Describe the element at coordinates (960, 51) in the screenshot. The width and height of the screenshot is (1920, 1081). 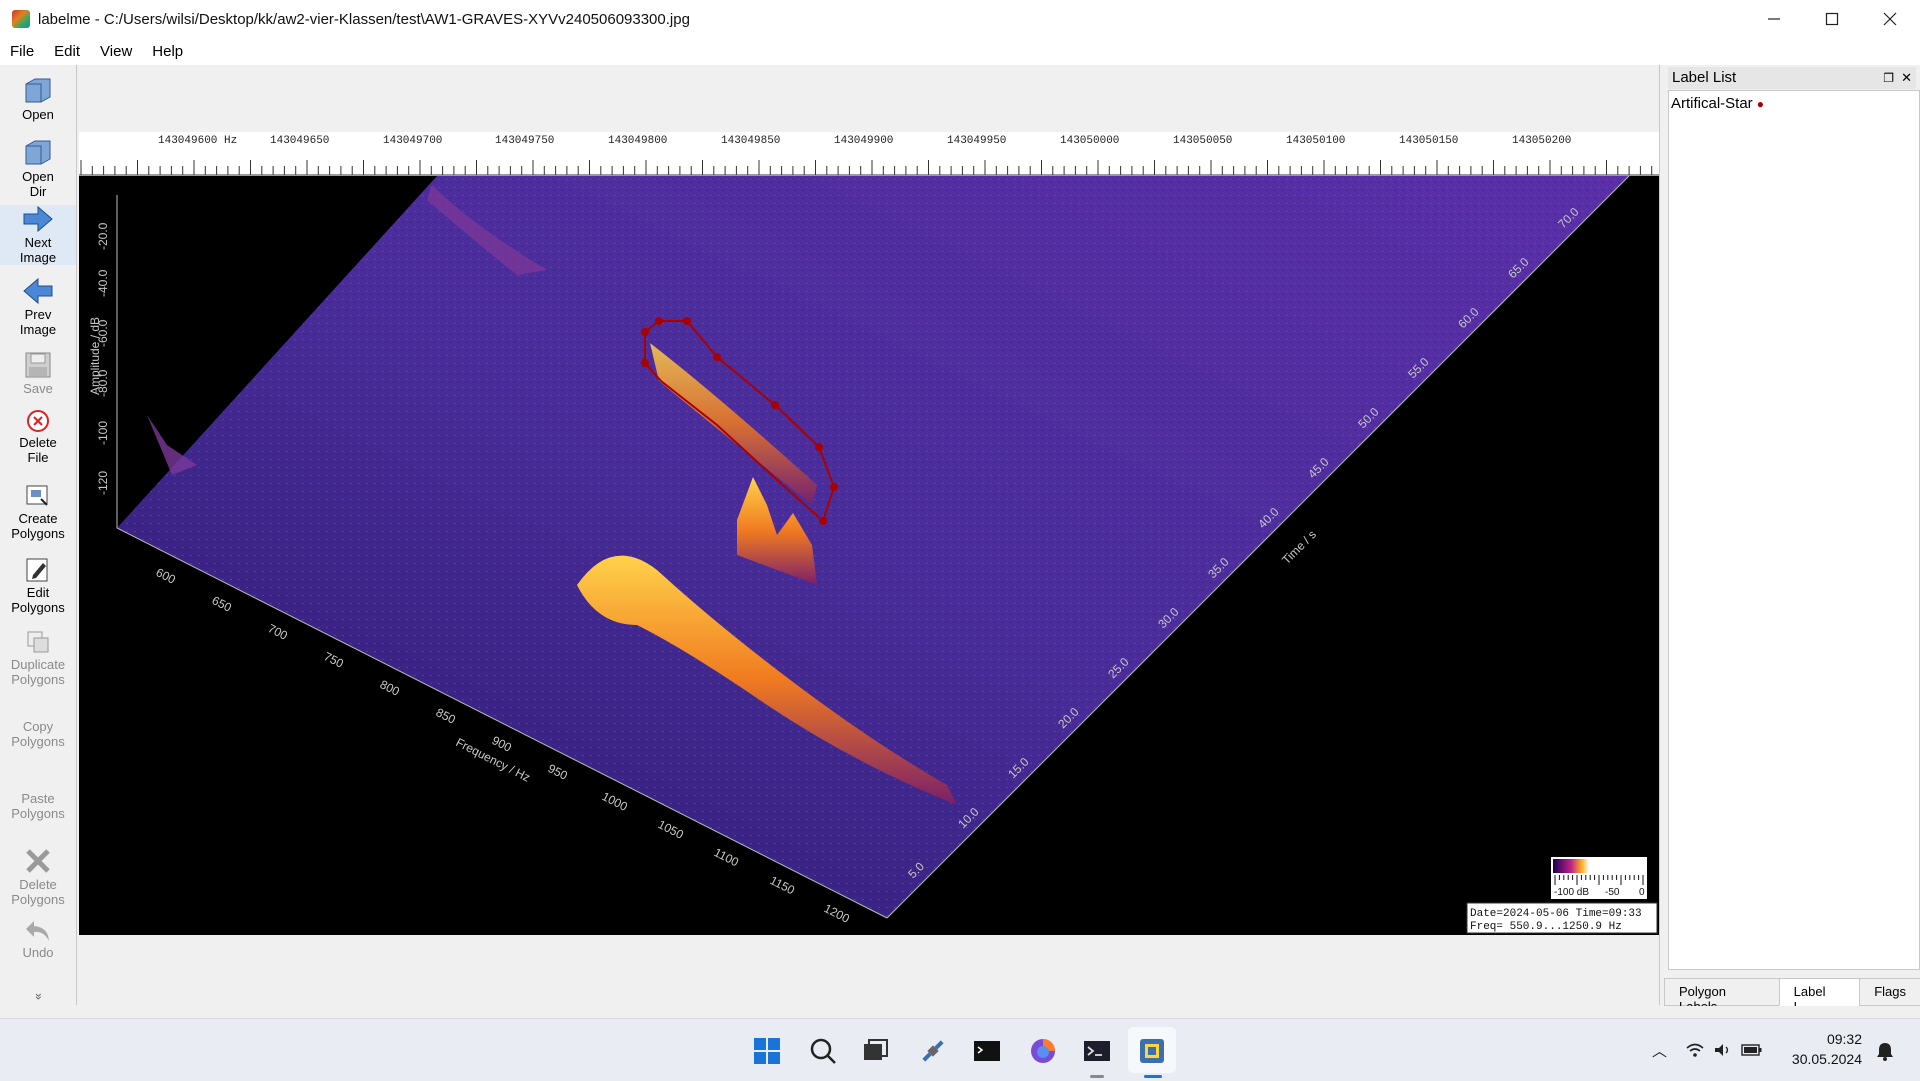
I see `menu-bar: File Edit View Help` at that location.